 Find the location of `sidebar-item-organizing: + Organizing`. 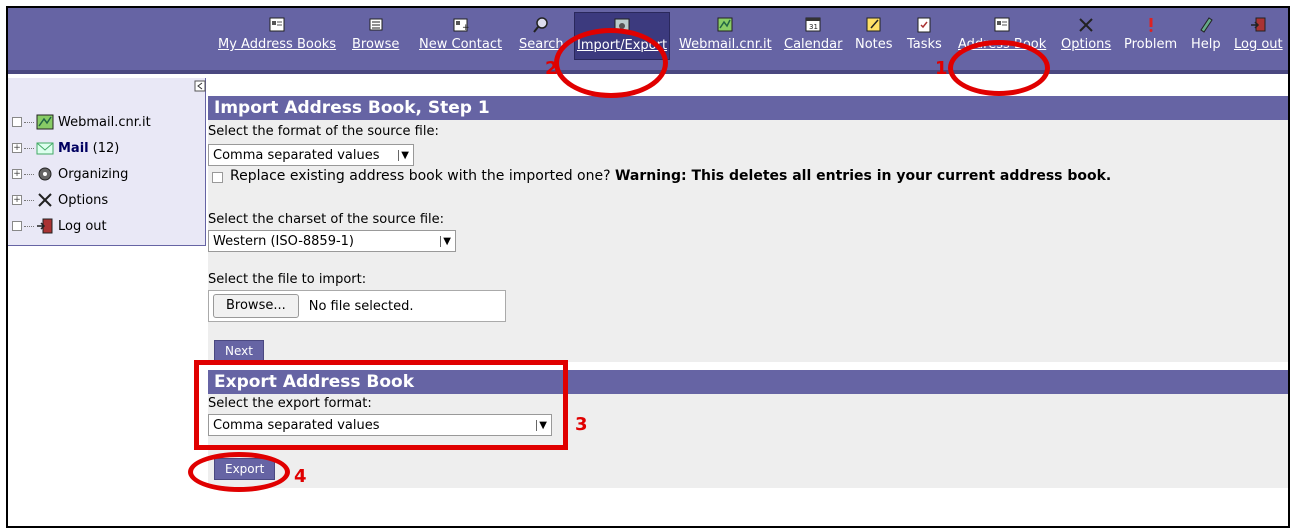

sidebar-item-organizing: + Organizing is located at coordinates (70, 174).